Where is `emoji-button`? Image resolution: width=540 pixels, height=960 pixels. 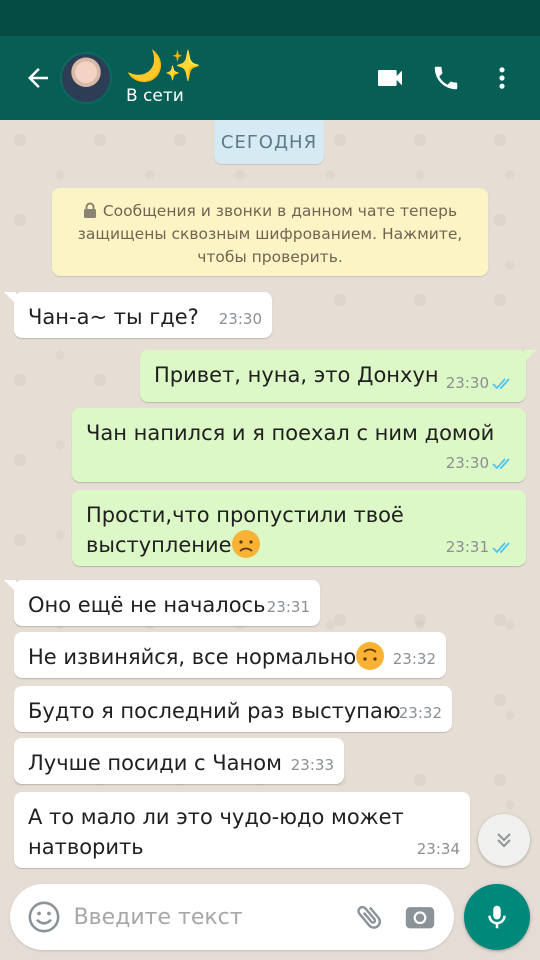 emoji-button is located at coordinates (44, 917).